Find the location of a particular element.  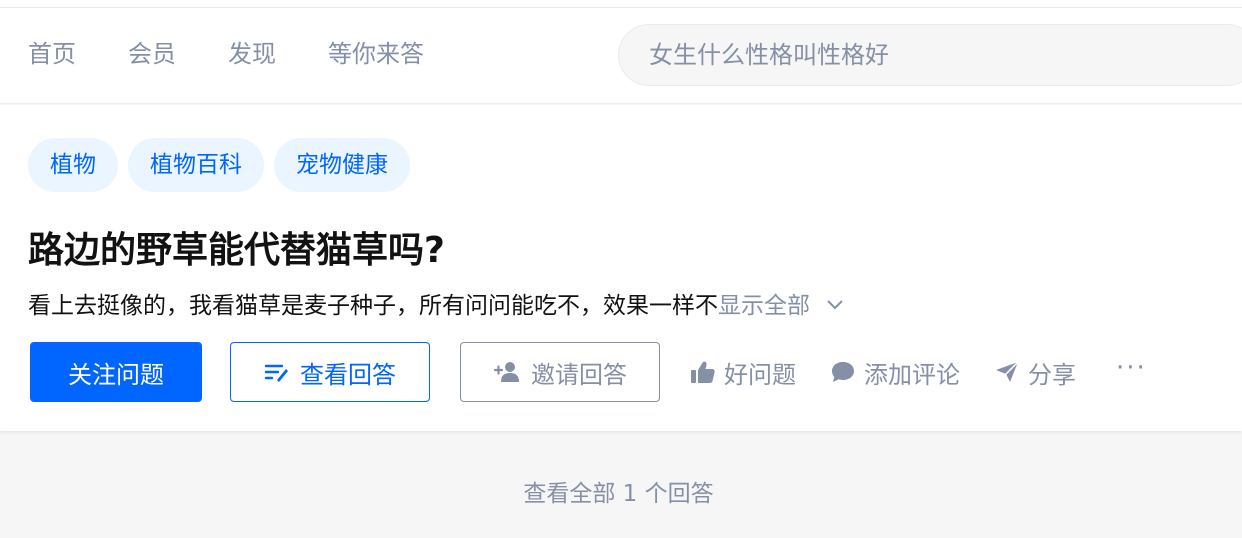

comment-bubble-icon is located at coordinates (843, 372).